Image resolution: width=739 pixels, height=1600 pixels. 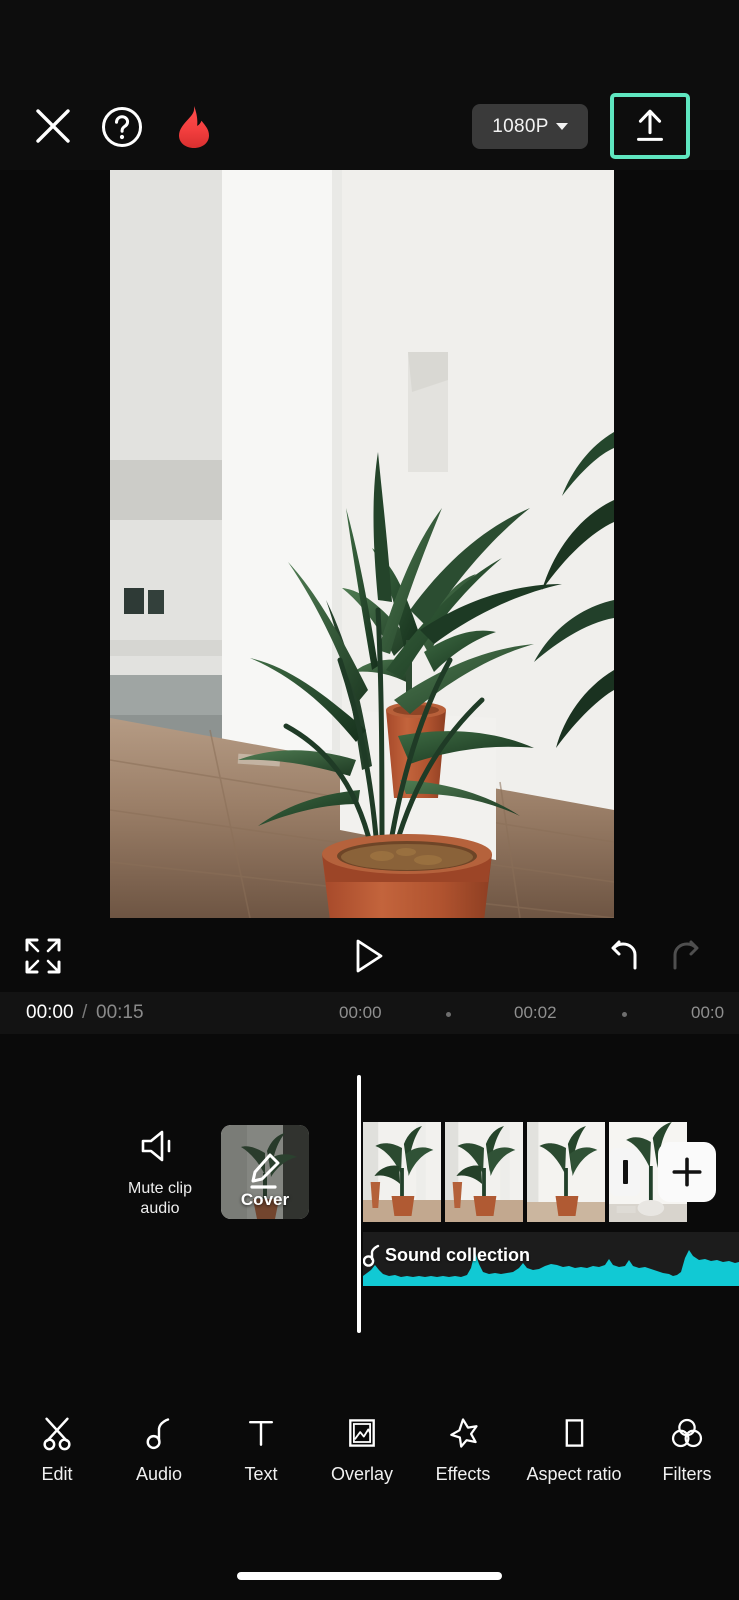 I want to click on ruler-tick: 00:0, so click(x=708, y=1012).